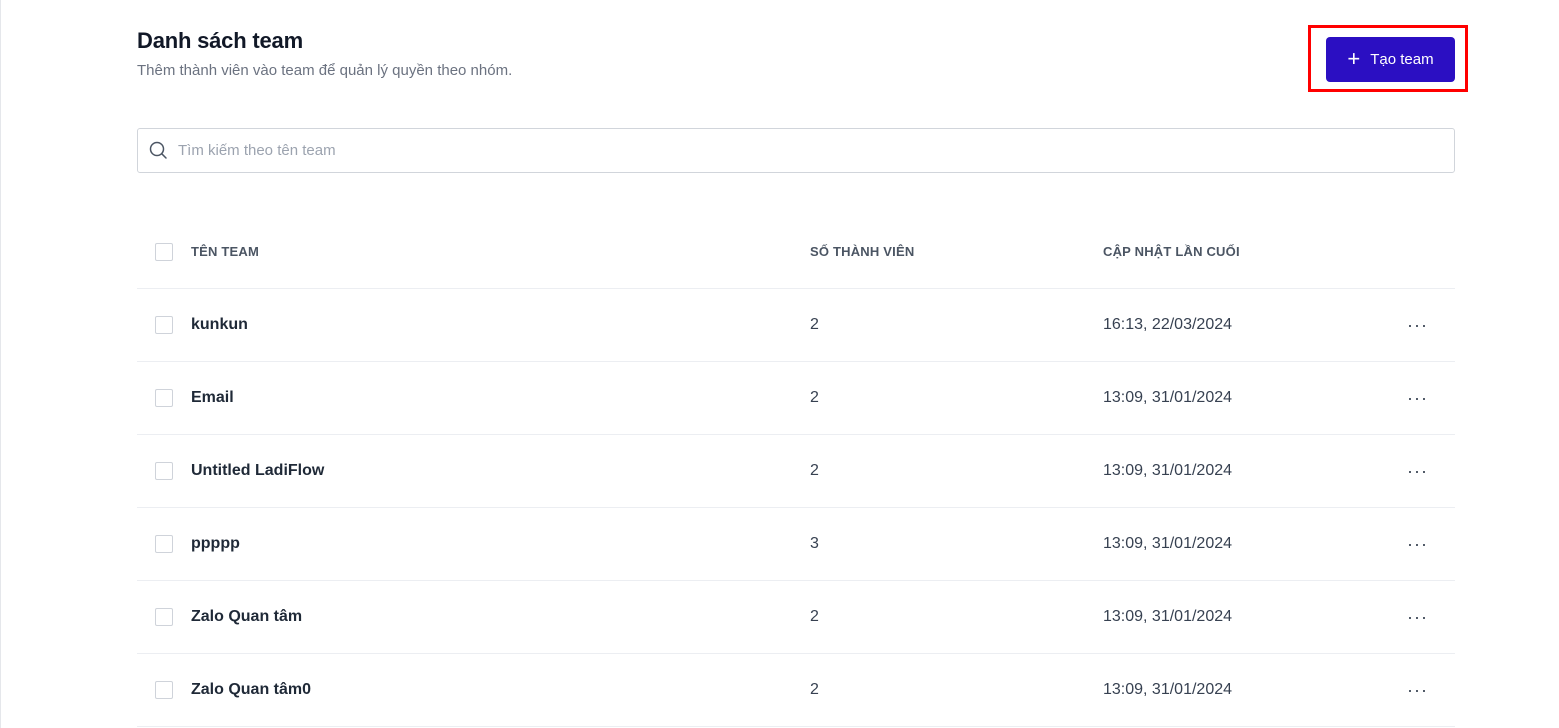  Describe the element at coordinates (500, 690) in the screenshot. I see `team-name: Zalo Quan tâm0` at that location.